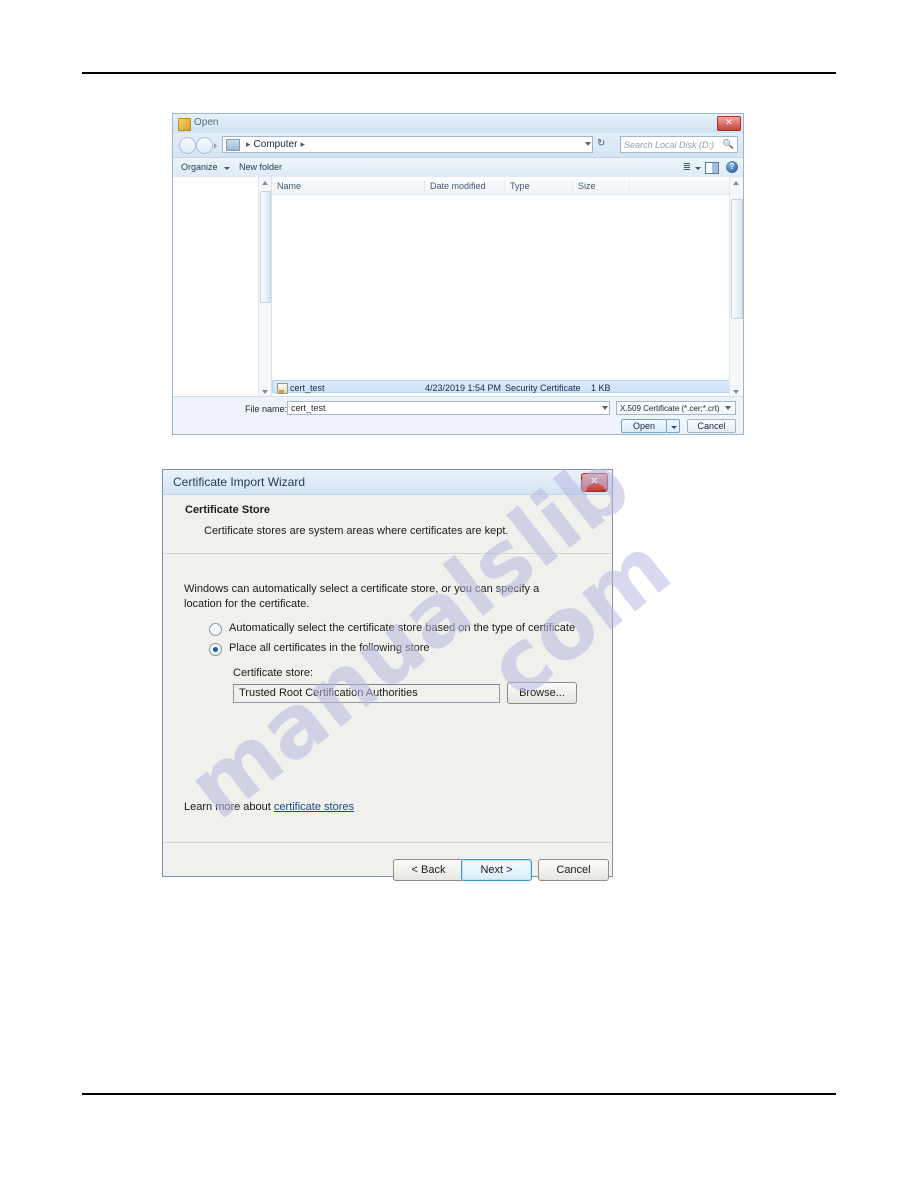  I want to click on recent-locations-icon, so click(215, 146).